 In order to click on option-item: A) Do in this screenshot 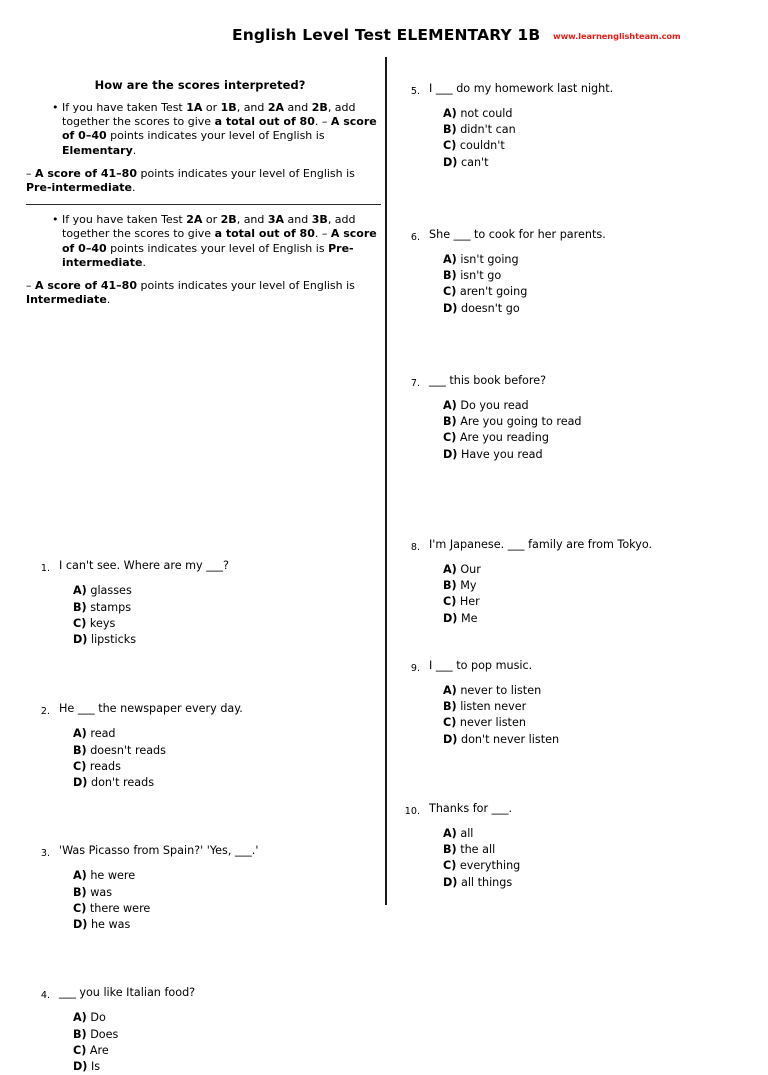, I will do `click(244, 1018)`.